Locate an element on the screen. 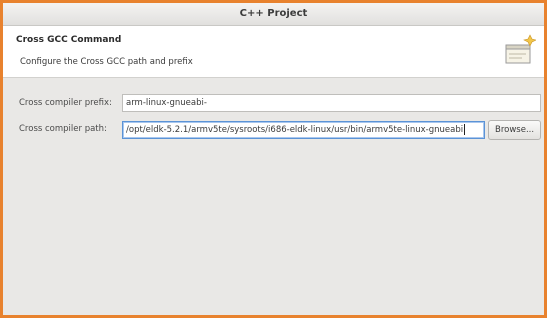 This screenshot has height=318, width=547. cross-compiler-prefix-value: arm-linux-gnueabi- is located at coordinates (166, 103).